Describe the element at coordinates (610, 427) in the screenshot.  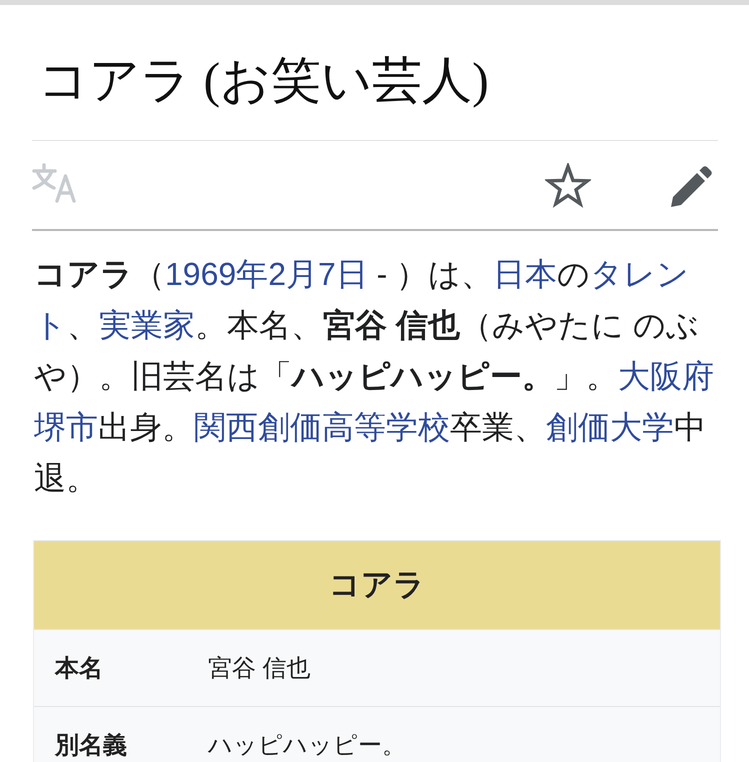
I see `inline-link: 創価大学` at that location.